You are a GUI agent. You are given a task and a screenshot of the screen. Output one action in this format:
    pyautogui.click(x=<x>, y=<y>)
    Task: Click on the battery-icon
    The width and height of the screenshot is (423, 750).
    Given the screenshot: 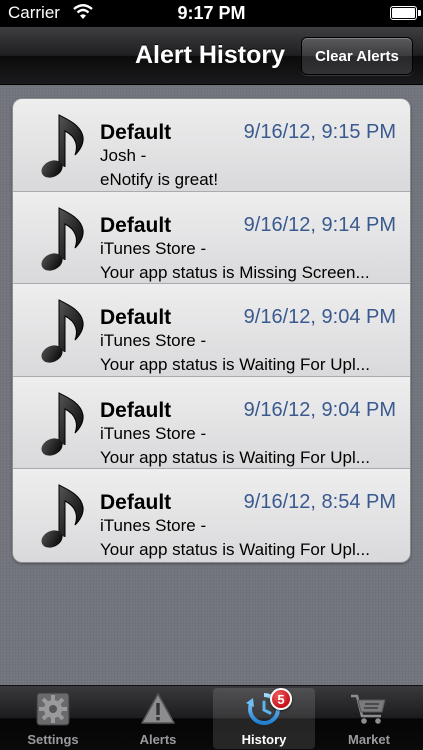 What is the action you would take?
    pyautogui.click(x=405, y=13)
    